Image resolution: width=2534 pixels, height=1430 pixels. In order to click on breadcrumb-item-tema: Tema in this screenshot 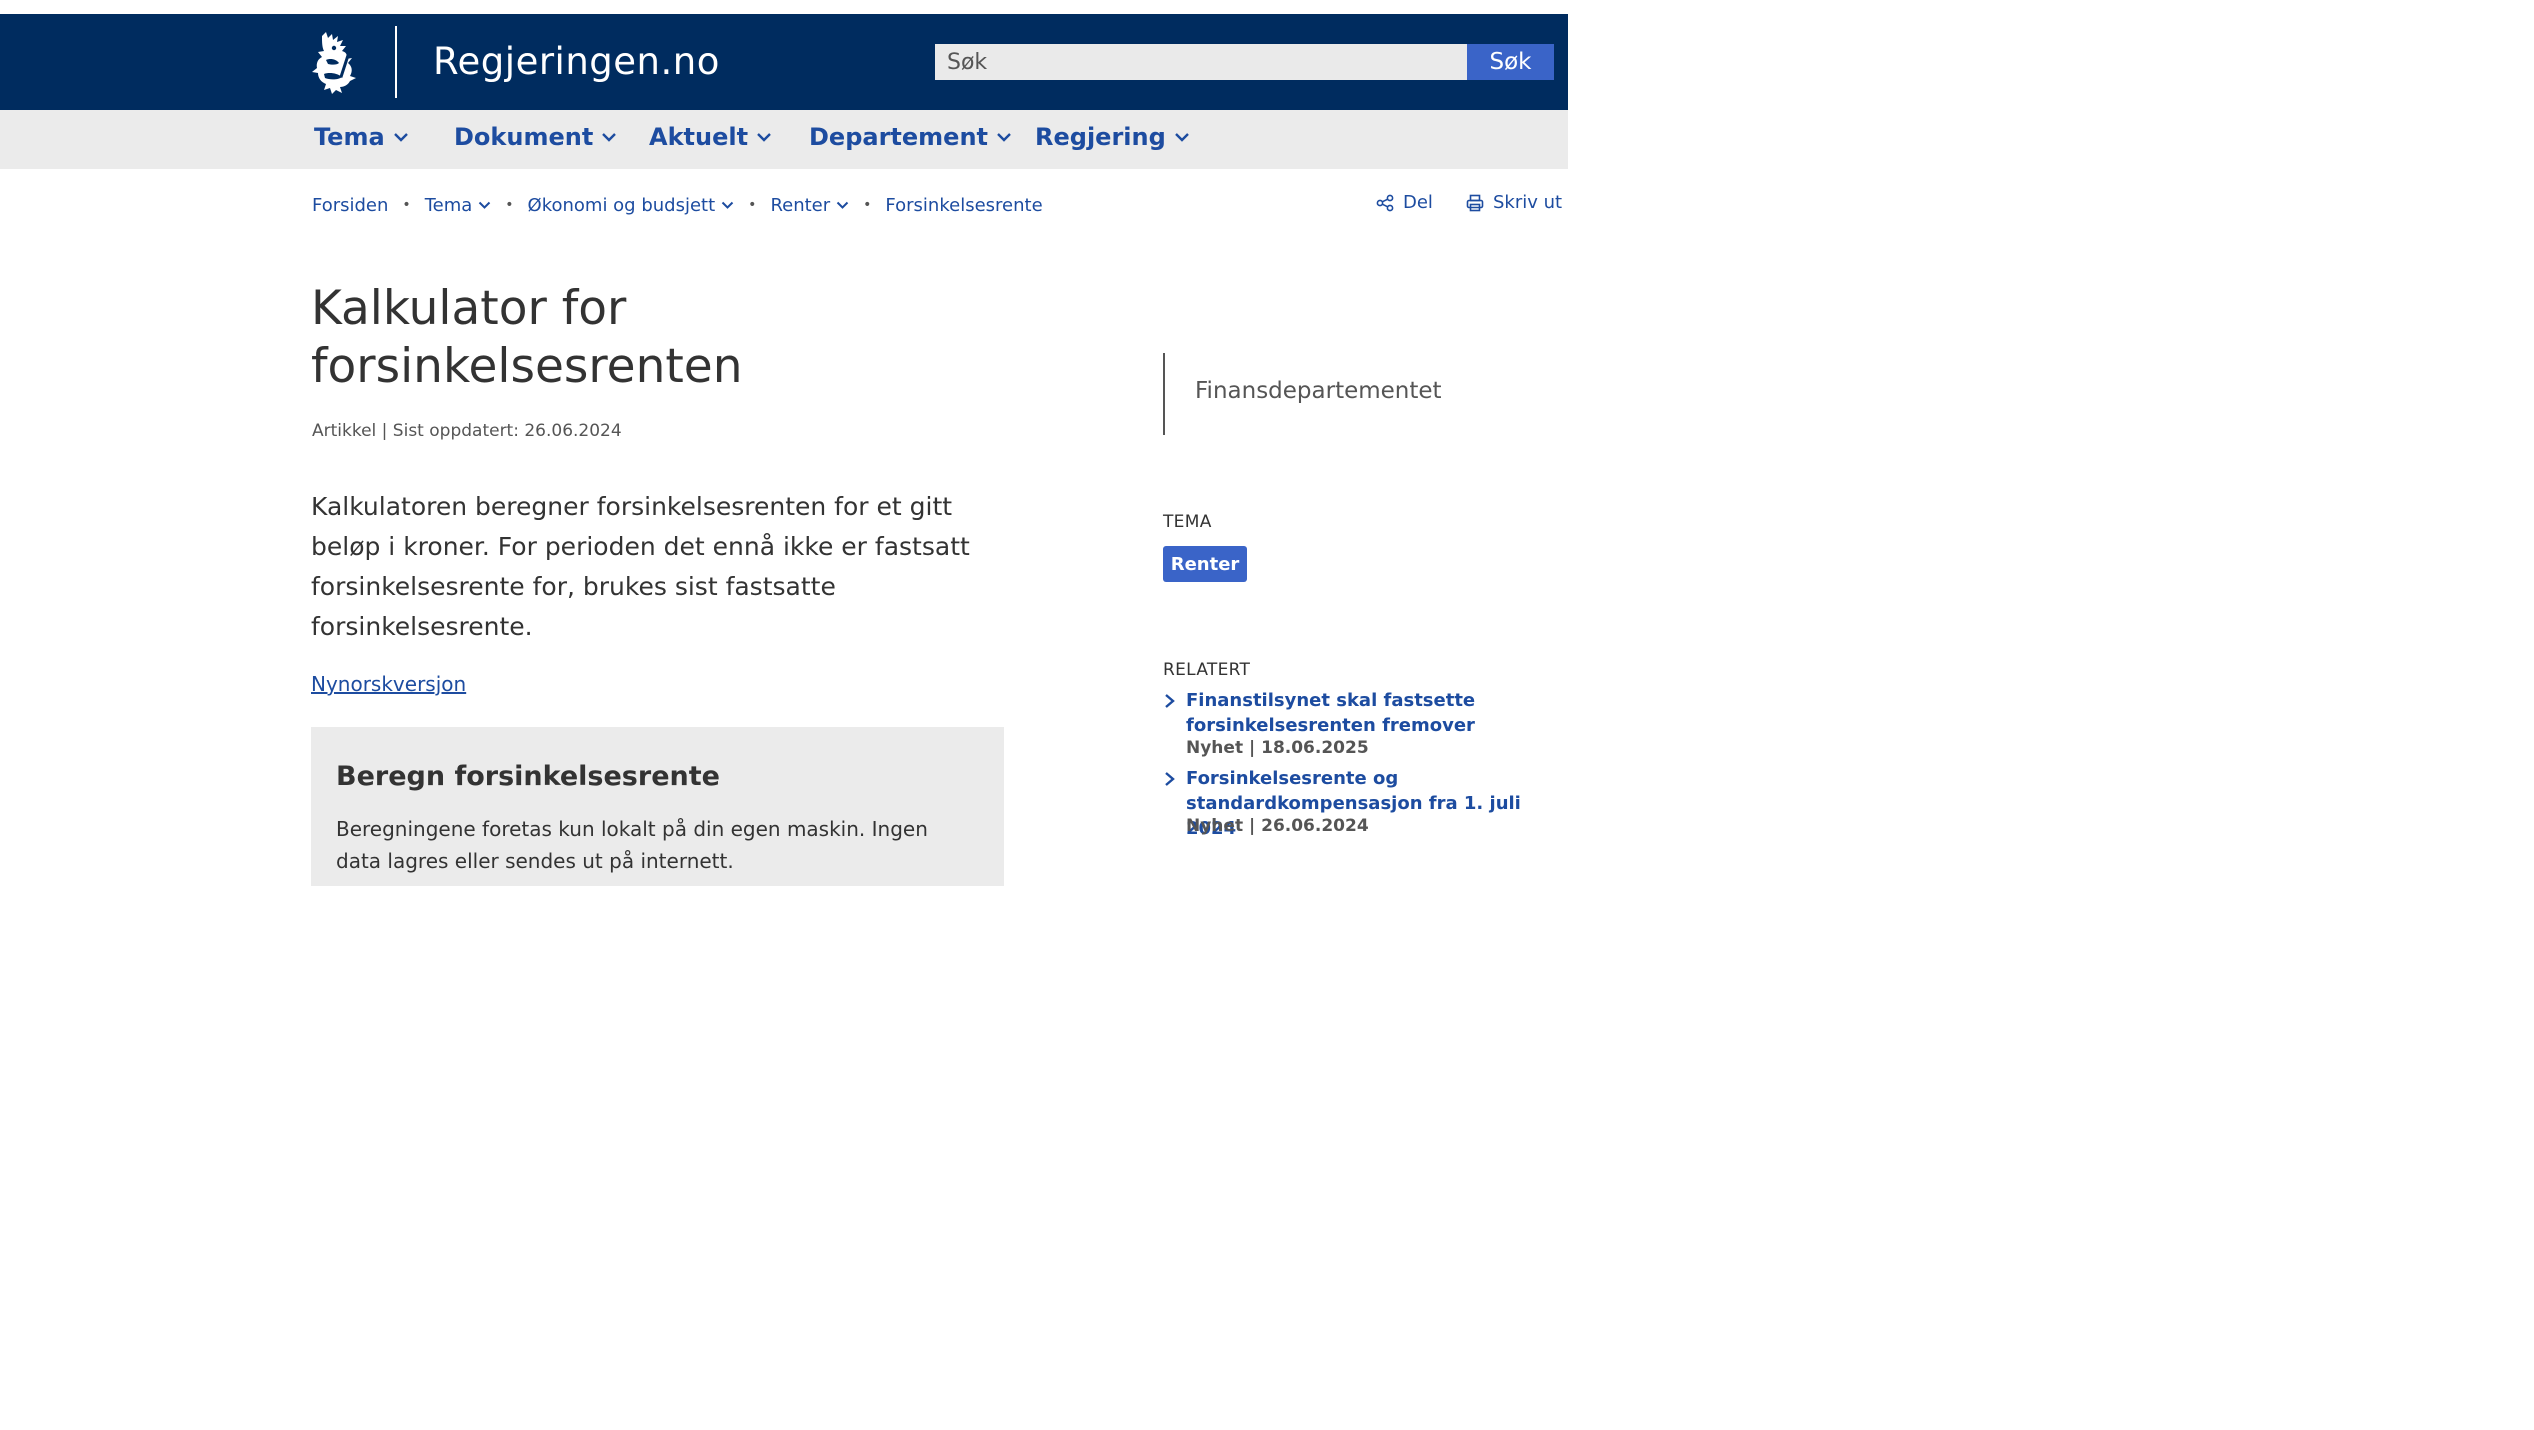, I will do `click(458, 205)`.